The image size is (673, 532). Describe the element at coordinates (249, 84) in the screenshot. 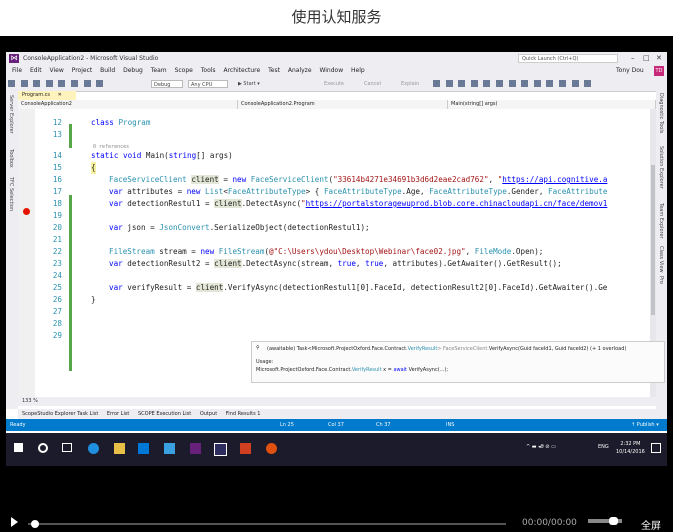

I see `start-button: ▶ Start ▾` at that location.